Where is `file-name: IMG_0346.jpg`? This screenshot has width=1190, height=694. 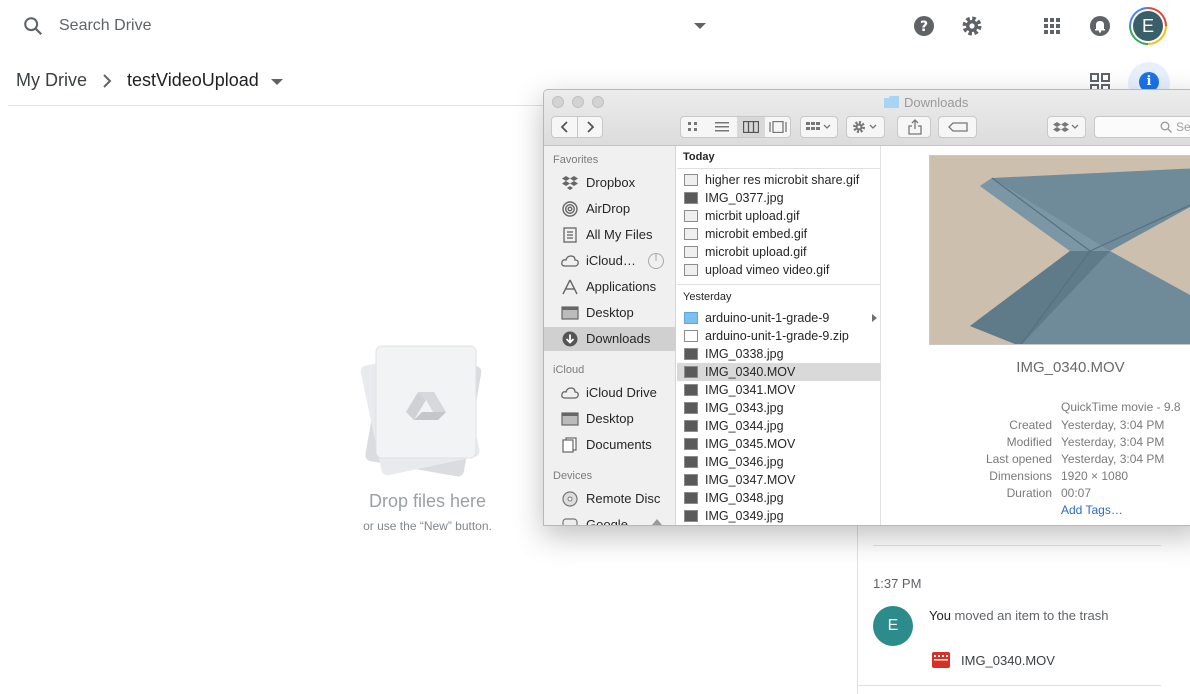
file-name: IMG_0346.jpg is located at coordinates (744, 462).